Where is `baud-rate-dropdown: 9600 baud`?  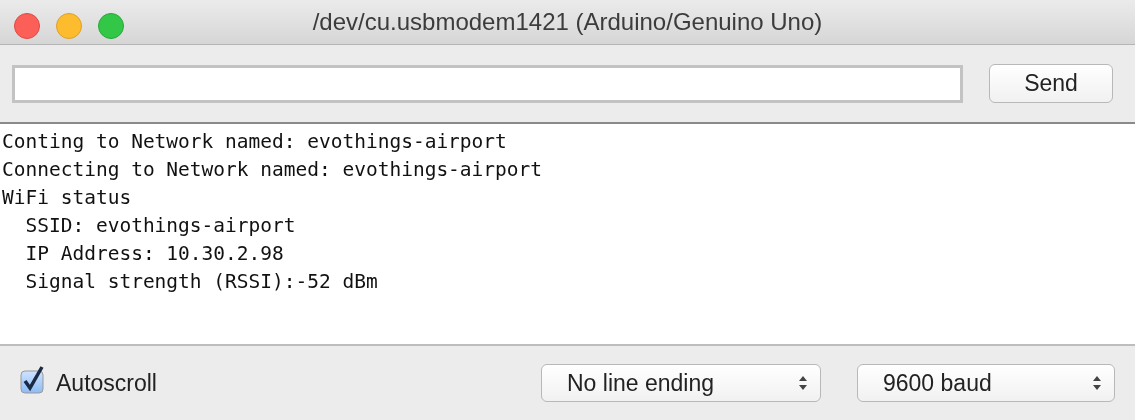 baud-rate-dropdown: 9600 baud is located at coordinates (986, 383).